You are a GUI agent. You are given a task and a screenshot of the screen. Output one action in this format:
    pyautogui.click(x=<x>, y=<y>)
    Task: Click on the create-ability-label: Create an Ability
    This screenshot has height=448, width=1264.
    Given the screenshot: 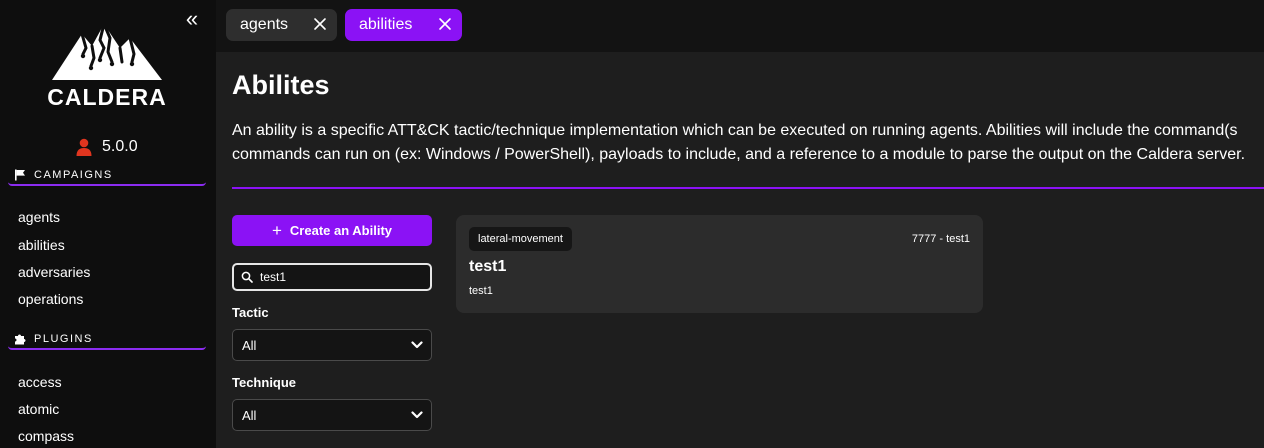 What is the action you would take?
    pyautogui.click(x=341, y=230)
    